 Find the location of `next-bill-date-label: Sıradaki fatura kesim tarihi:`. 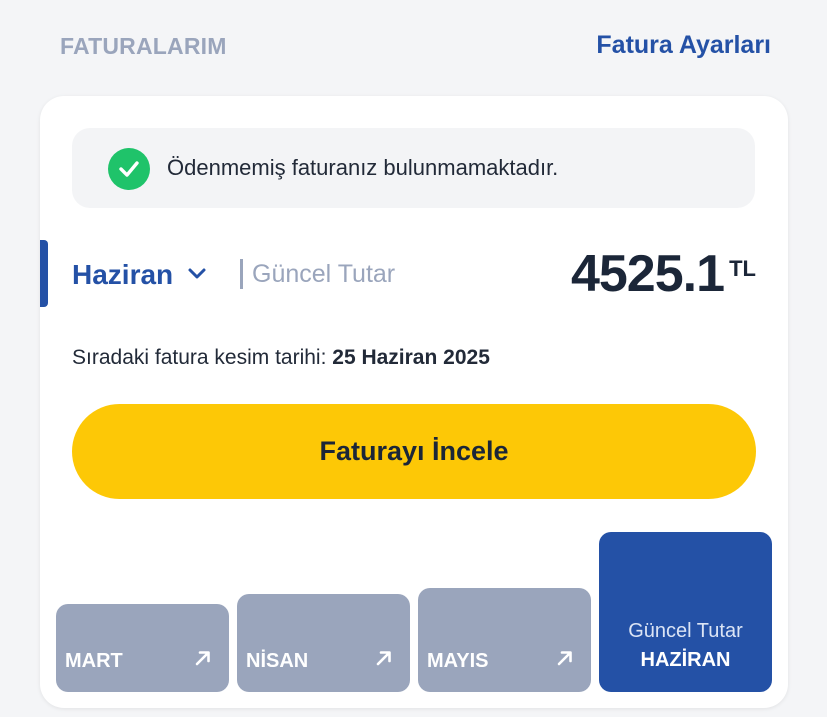

next-bill-date-label: Sıradaki fatura kesim tarihi: is located at coordinates (202, 357).